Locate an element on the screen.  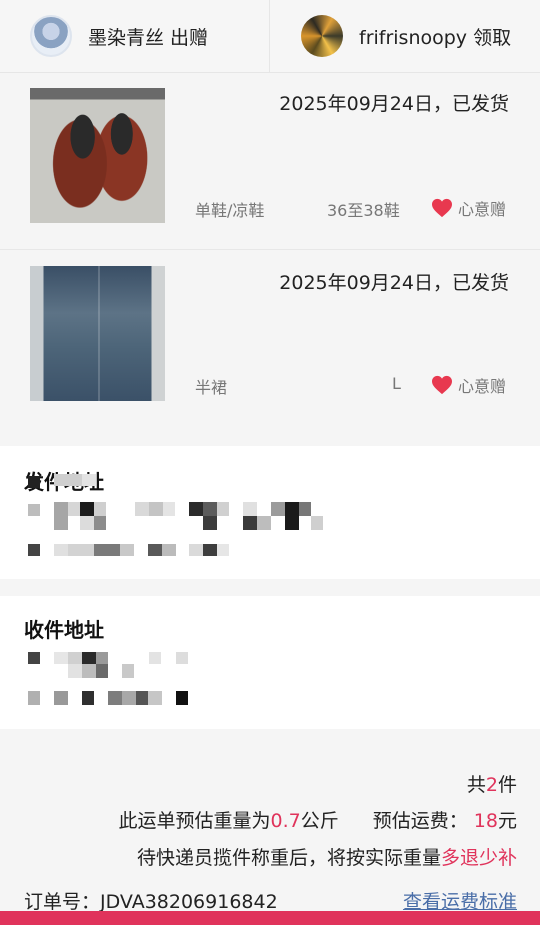
fee-unit: 元 is located at coordinates (507, 821).